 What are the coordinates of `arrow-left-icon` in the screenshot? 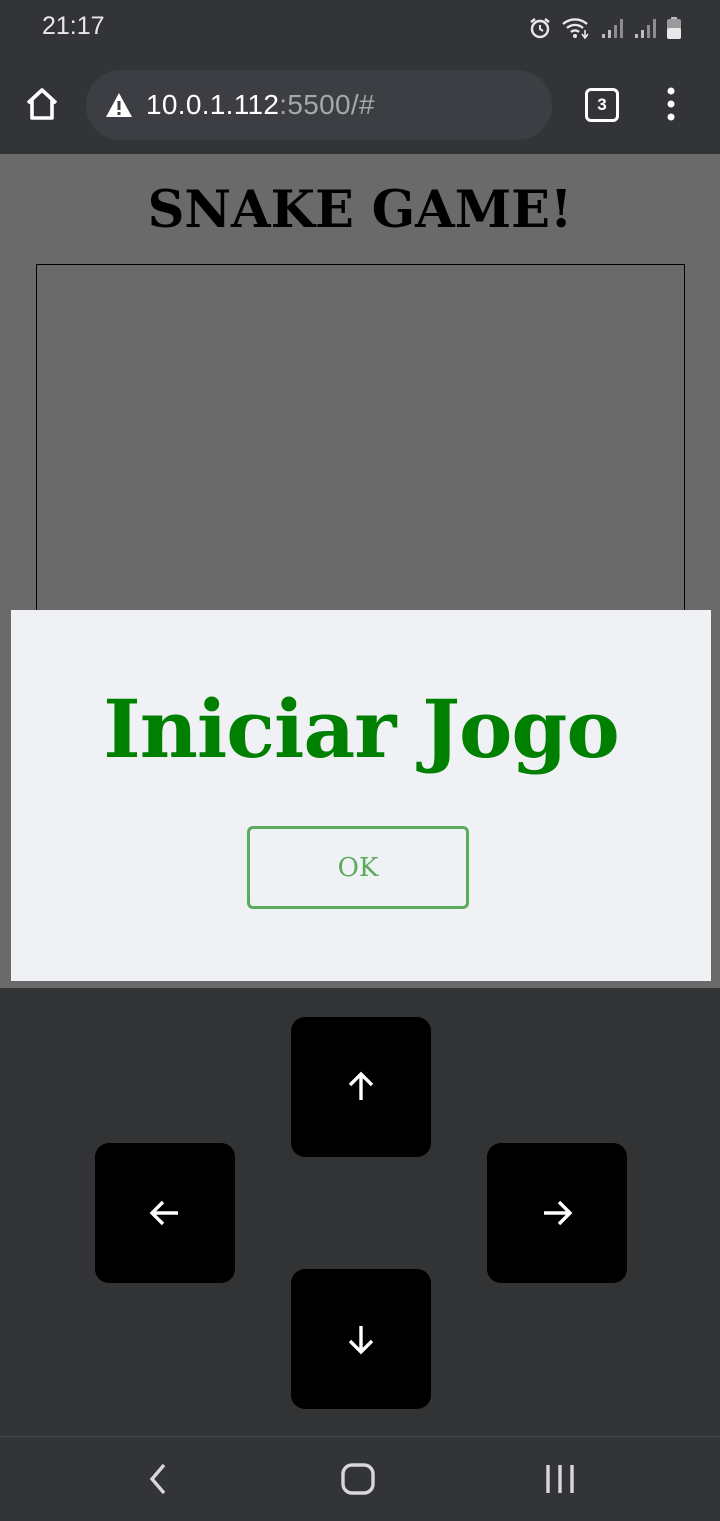 It's located at (163, 1213).